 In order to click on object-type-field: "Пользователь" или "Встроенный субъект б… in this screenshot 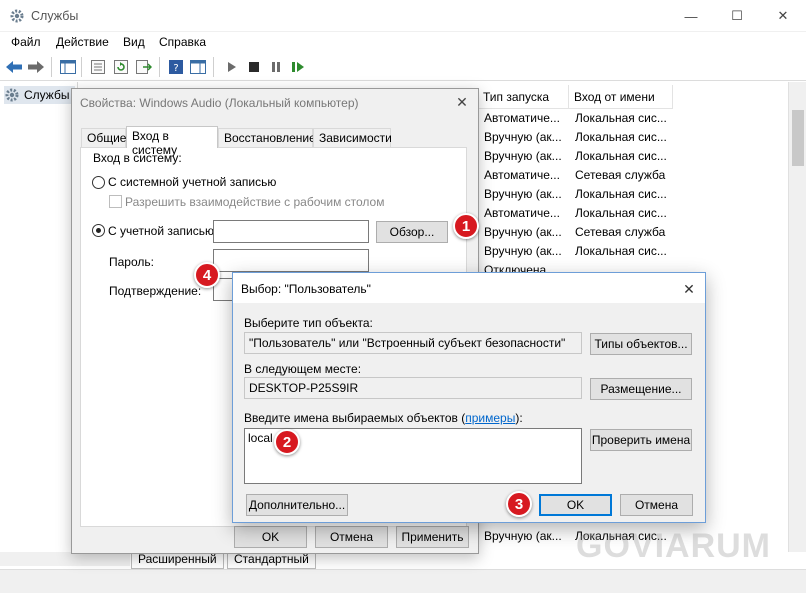, I will do `click(413, 343)`.